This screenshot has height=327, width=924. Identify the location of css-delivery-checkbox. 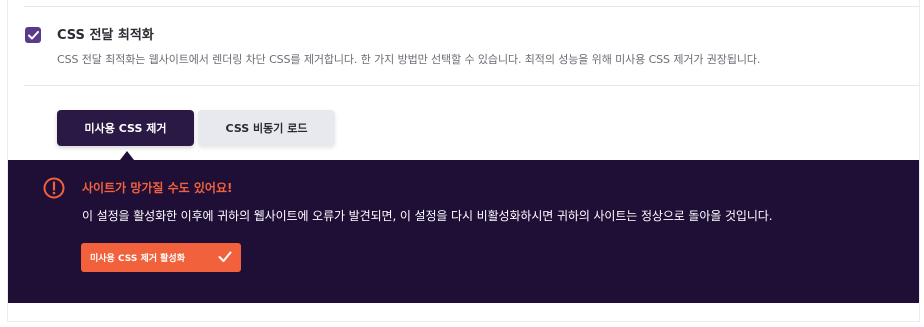
(33, 35).